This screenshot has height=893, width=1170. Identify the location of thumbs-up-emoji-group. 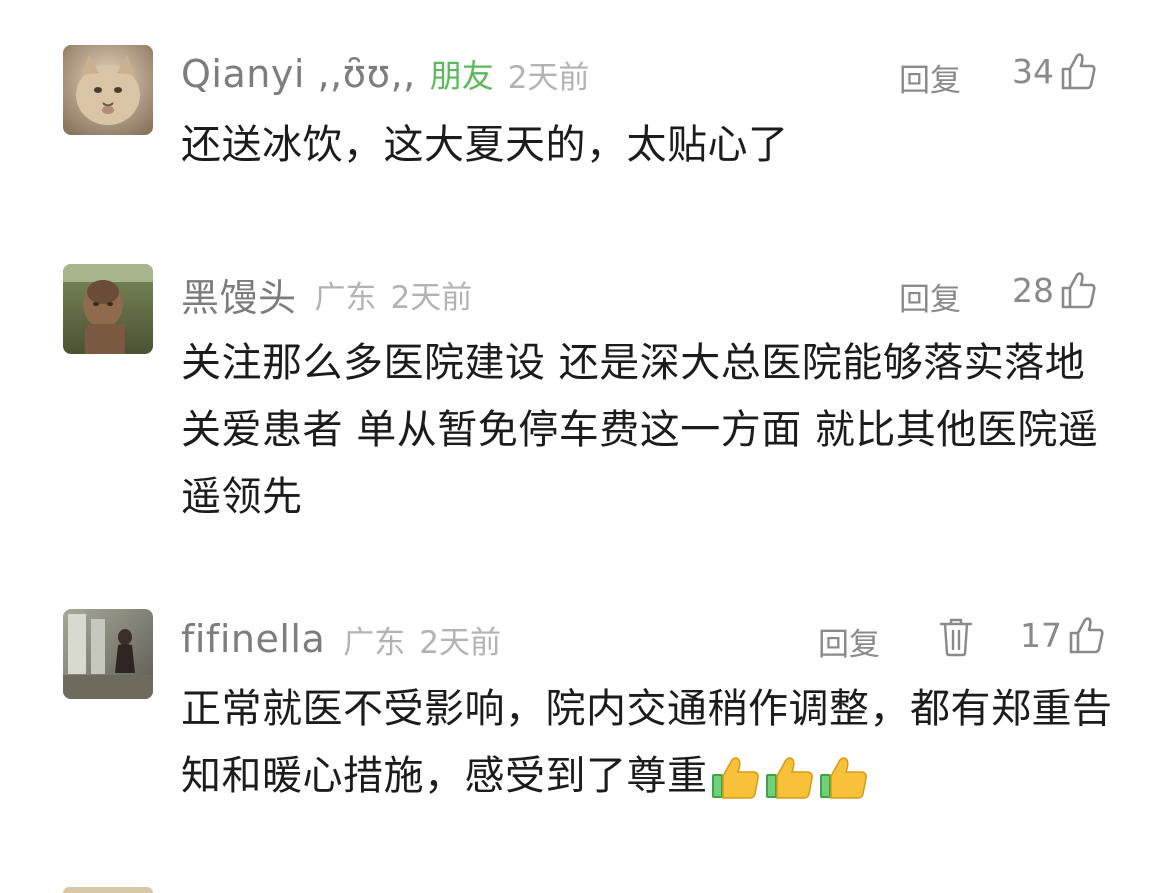
(791, 778).